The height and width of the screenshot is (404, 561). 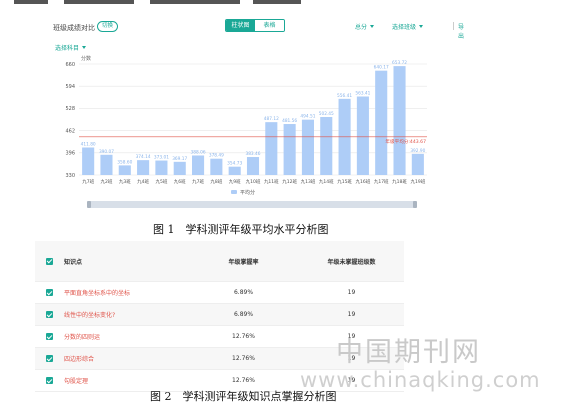 I want to click on data-label: 392.90, so click(x=417, y=151).